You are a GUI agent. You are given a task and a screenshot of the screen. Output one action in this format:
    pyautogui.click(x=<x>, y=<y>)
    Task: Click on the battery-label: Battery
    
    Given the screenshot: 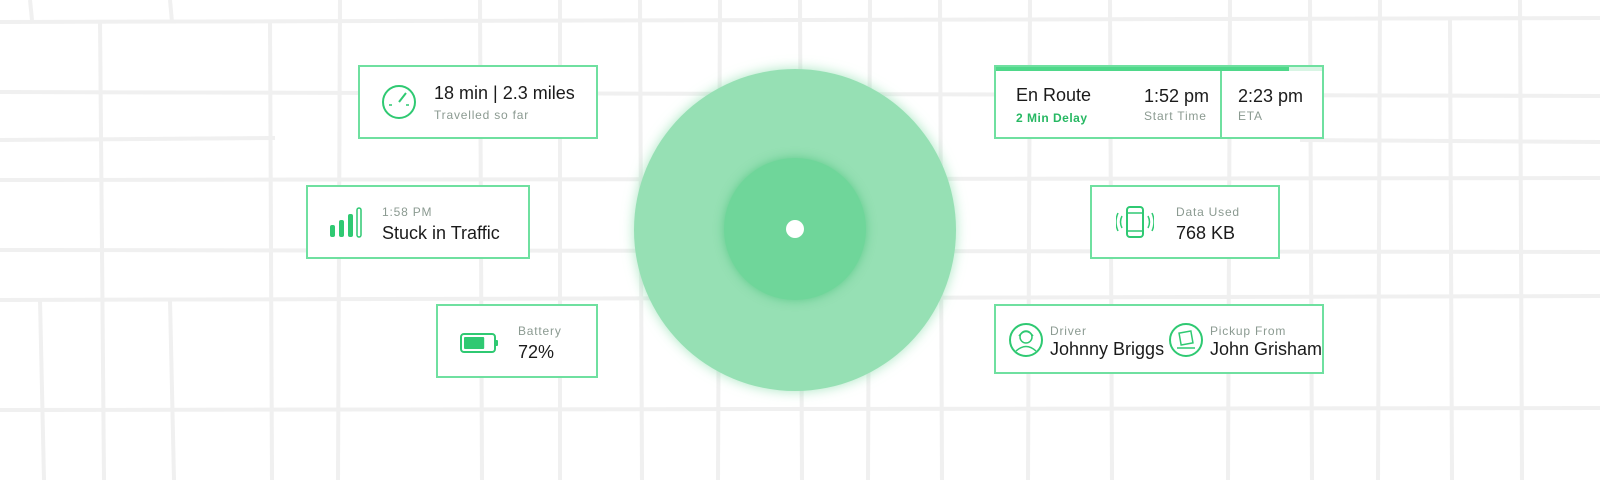 What is the action you would take?
    pyautogui.click(x=540, y=331)
    